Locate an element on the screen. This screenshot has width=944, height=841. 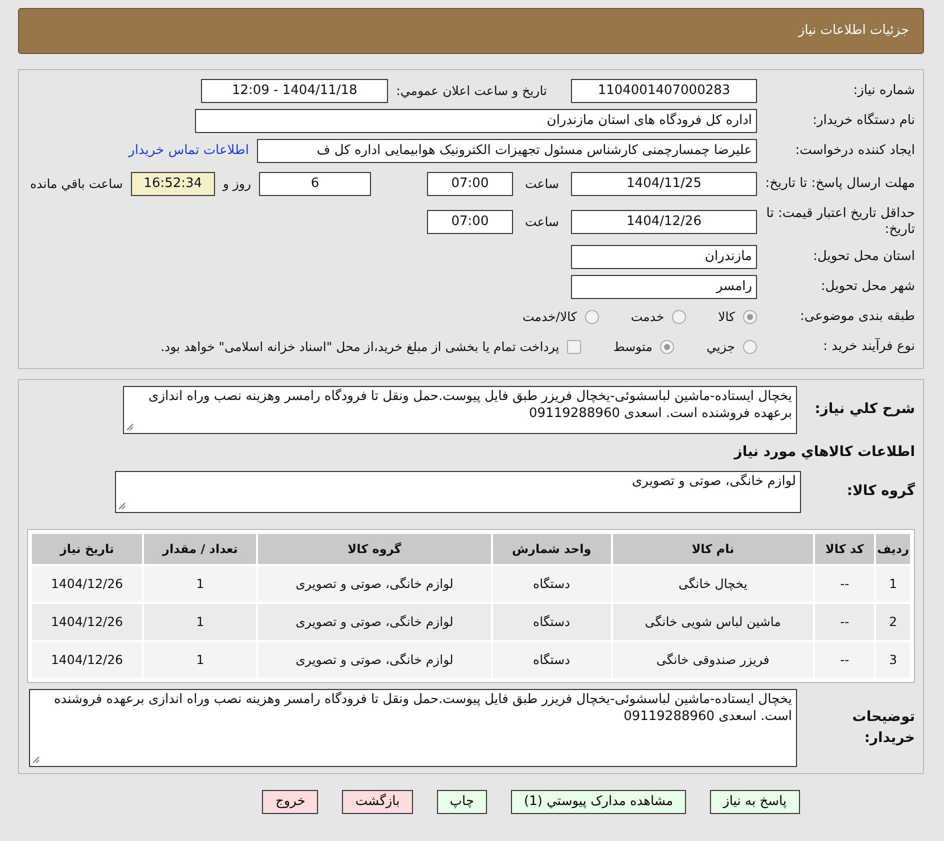
field-label: شرح کلي نیاز: is located at coordinates (864, 410).